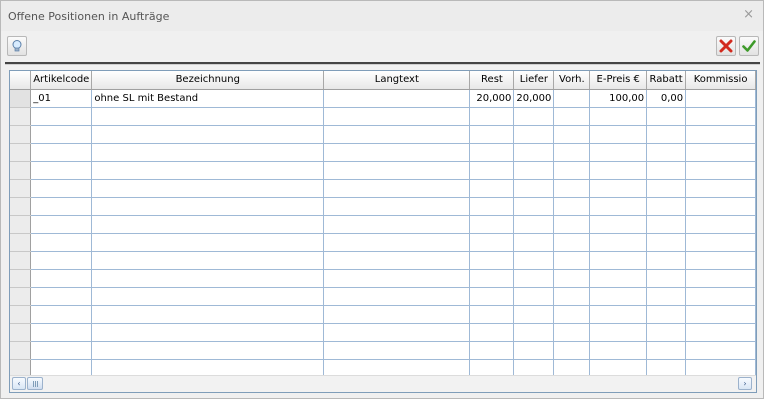  Describe the element at coordinates (208, 98) in the screenshot. I see `cell-bezeichnung: ohne SL mit Bestand` at that location.